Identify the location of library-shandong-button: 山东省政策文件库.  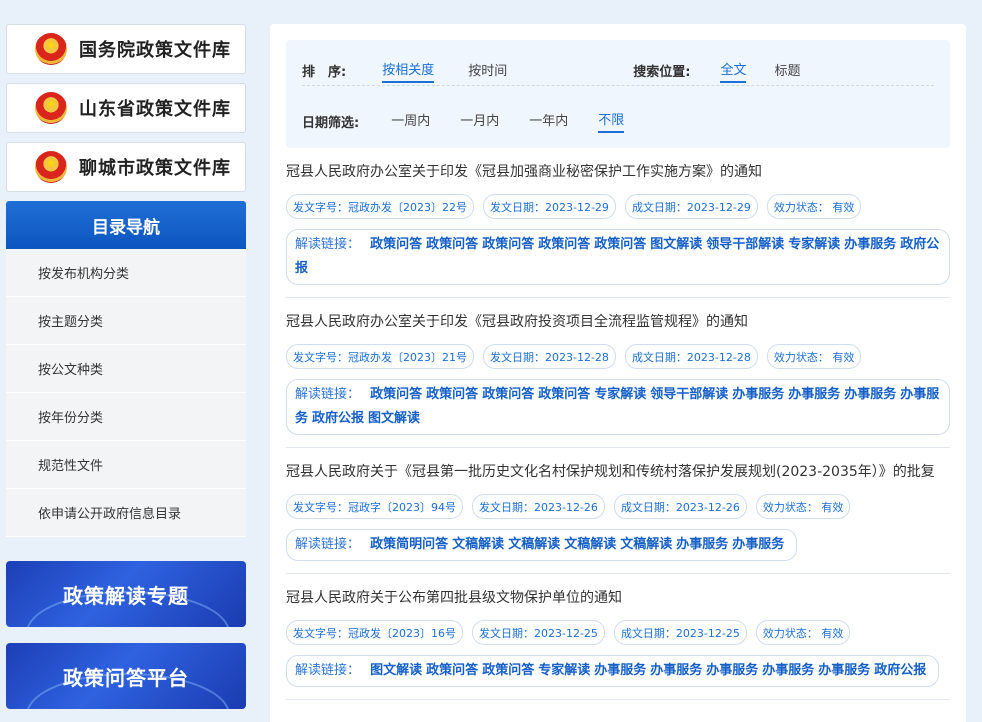
(126, 108).